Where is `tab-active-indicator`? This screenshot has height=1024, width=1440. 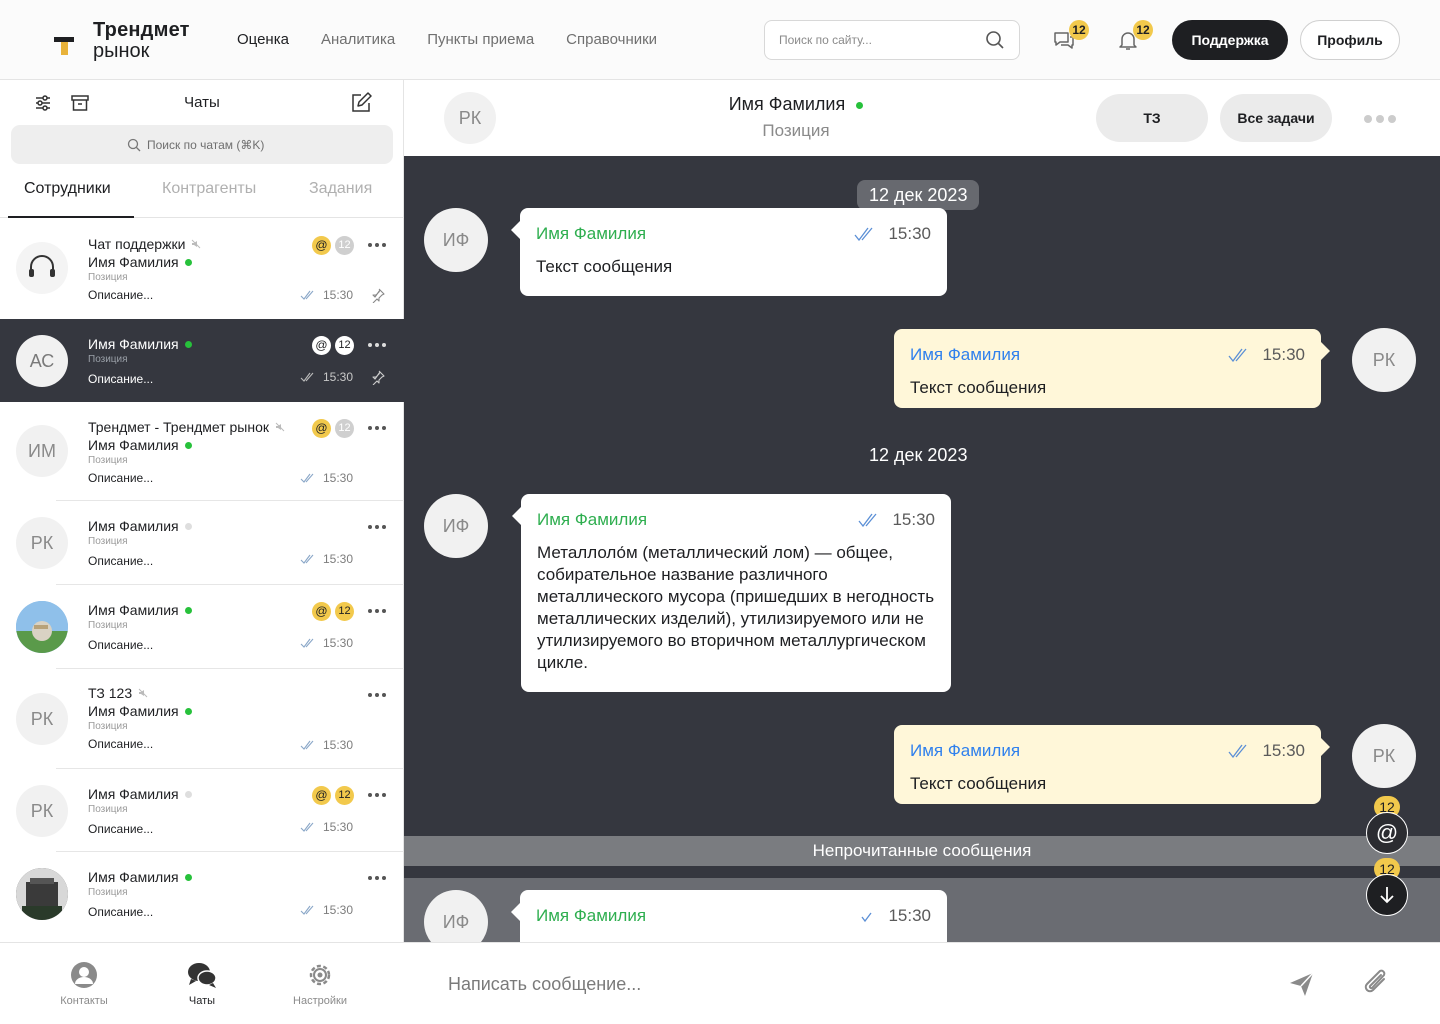
tab-active-indicator is located at coordinates (71, 217).